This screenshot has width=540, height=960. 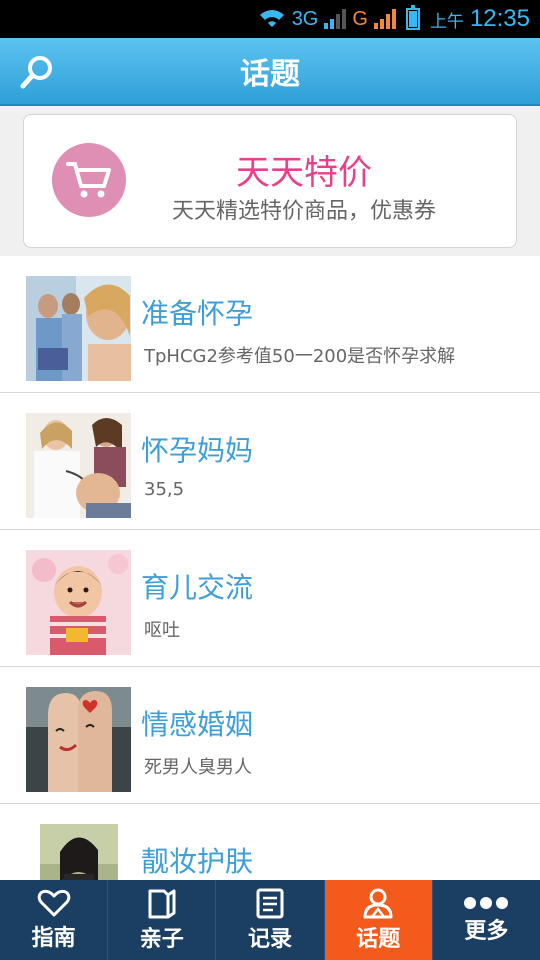 What do you see at coordinates (164, 489) in the screenshot?
I see `topic-latest-post: 35,5` at bounding box center [164, 489].